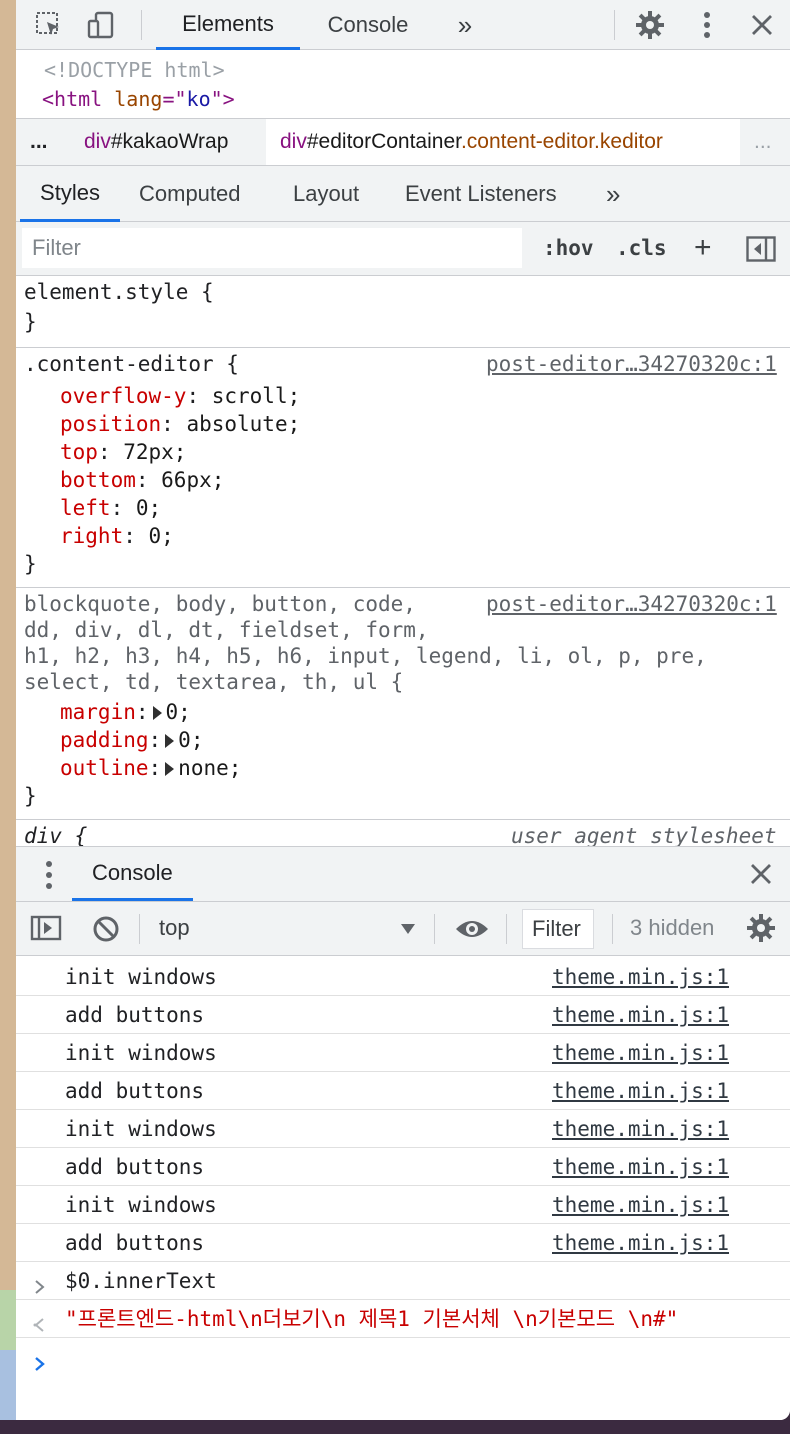  What do you see at coordinates (190, 194) in the screenshot?
I see `tab-computed: Computed` at bounding box center [190, 194].